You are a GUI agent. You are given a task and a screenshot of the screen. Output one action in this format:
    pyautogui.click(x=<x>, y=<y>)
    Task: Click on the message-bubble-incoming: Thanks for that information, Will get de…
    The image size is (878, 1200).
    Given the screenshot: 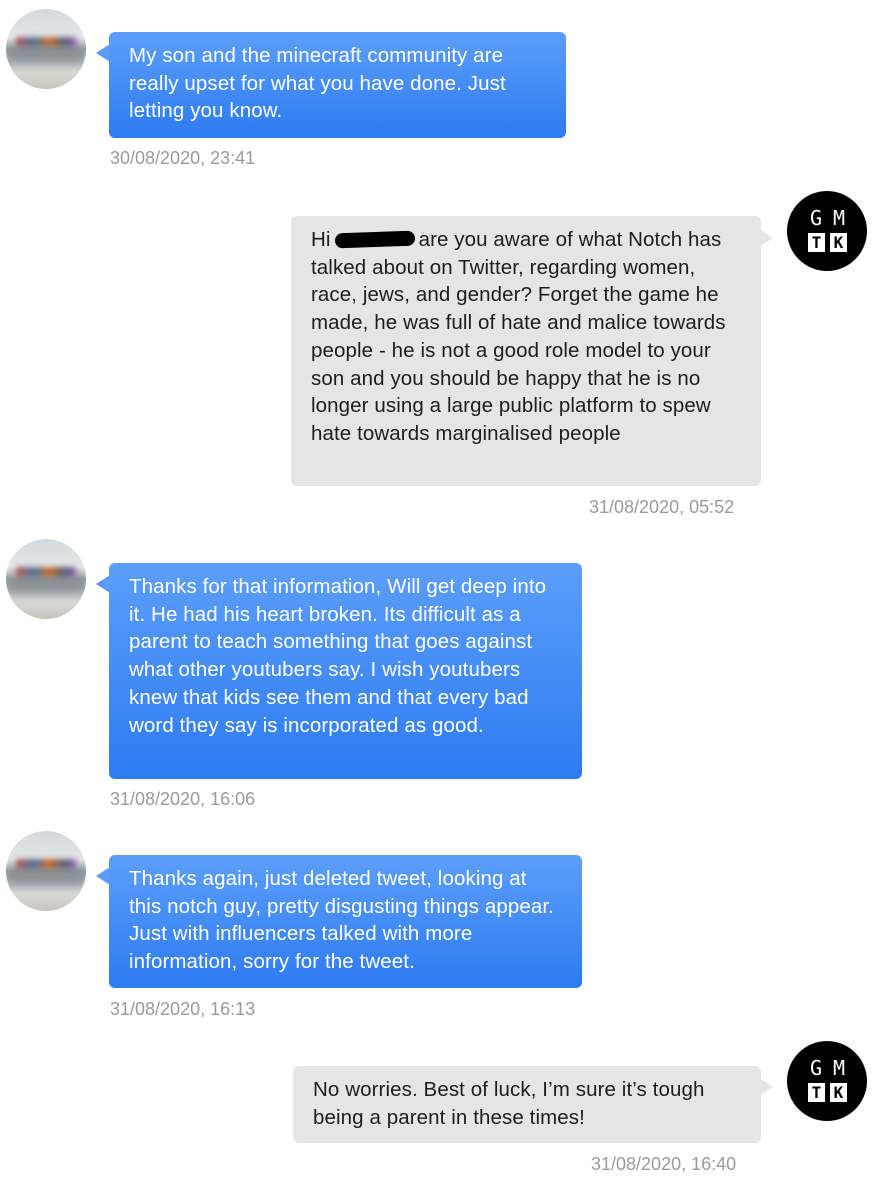 What is the action you would take?
    pyautogui.click(x=345, y=671)
    